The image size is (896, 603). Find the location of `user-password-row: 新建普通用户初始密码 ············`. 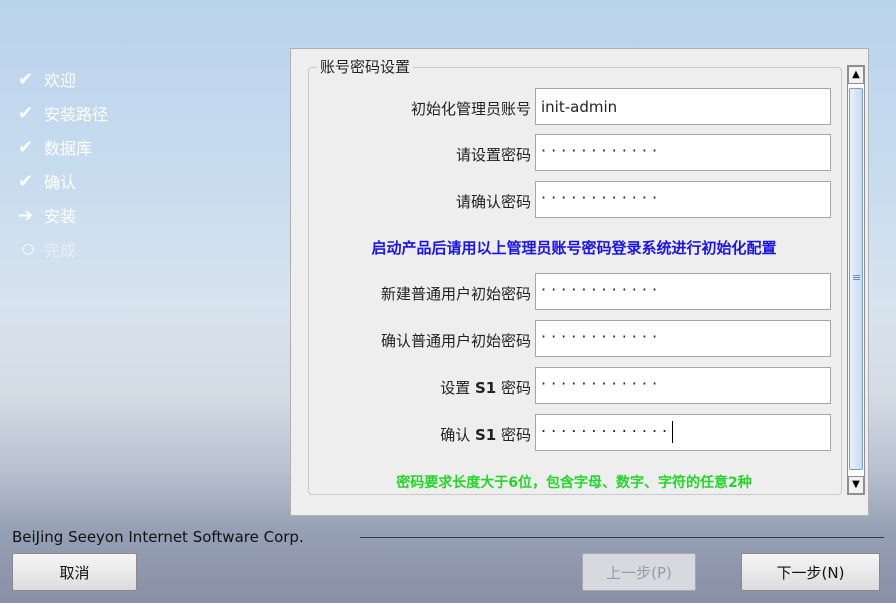

user-password-row: 新建普通用户初始密码 ············ is located at coordinates (574, 293).